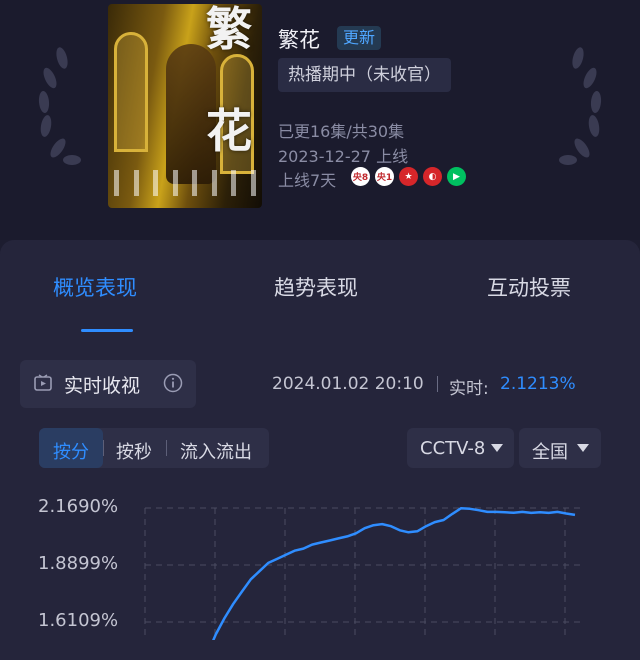 This screenshot has height=660, width=640. Describe the element at coordinates (316, 287) in the screenshot. I see `tab-trend: 趋势表现` at that location.